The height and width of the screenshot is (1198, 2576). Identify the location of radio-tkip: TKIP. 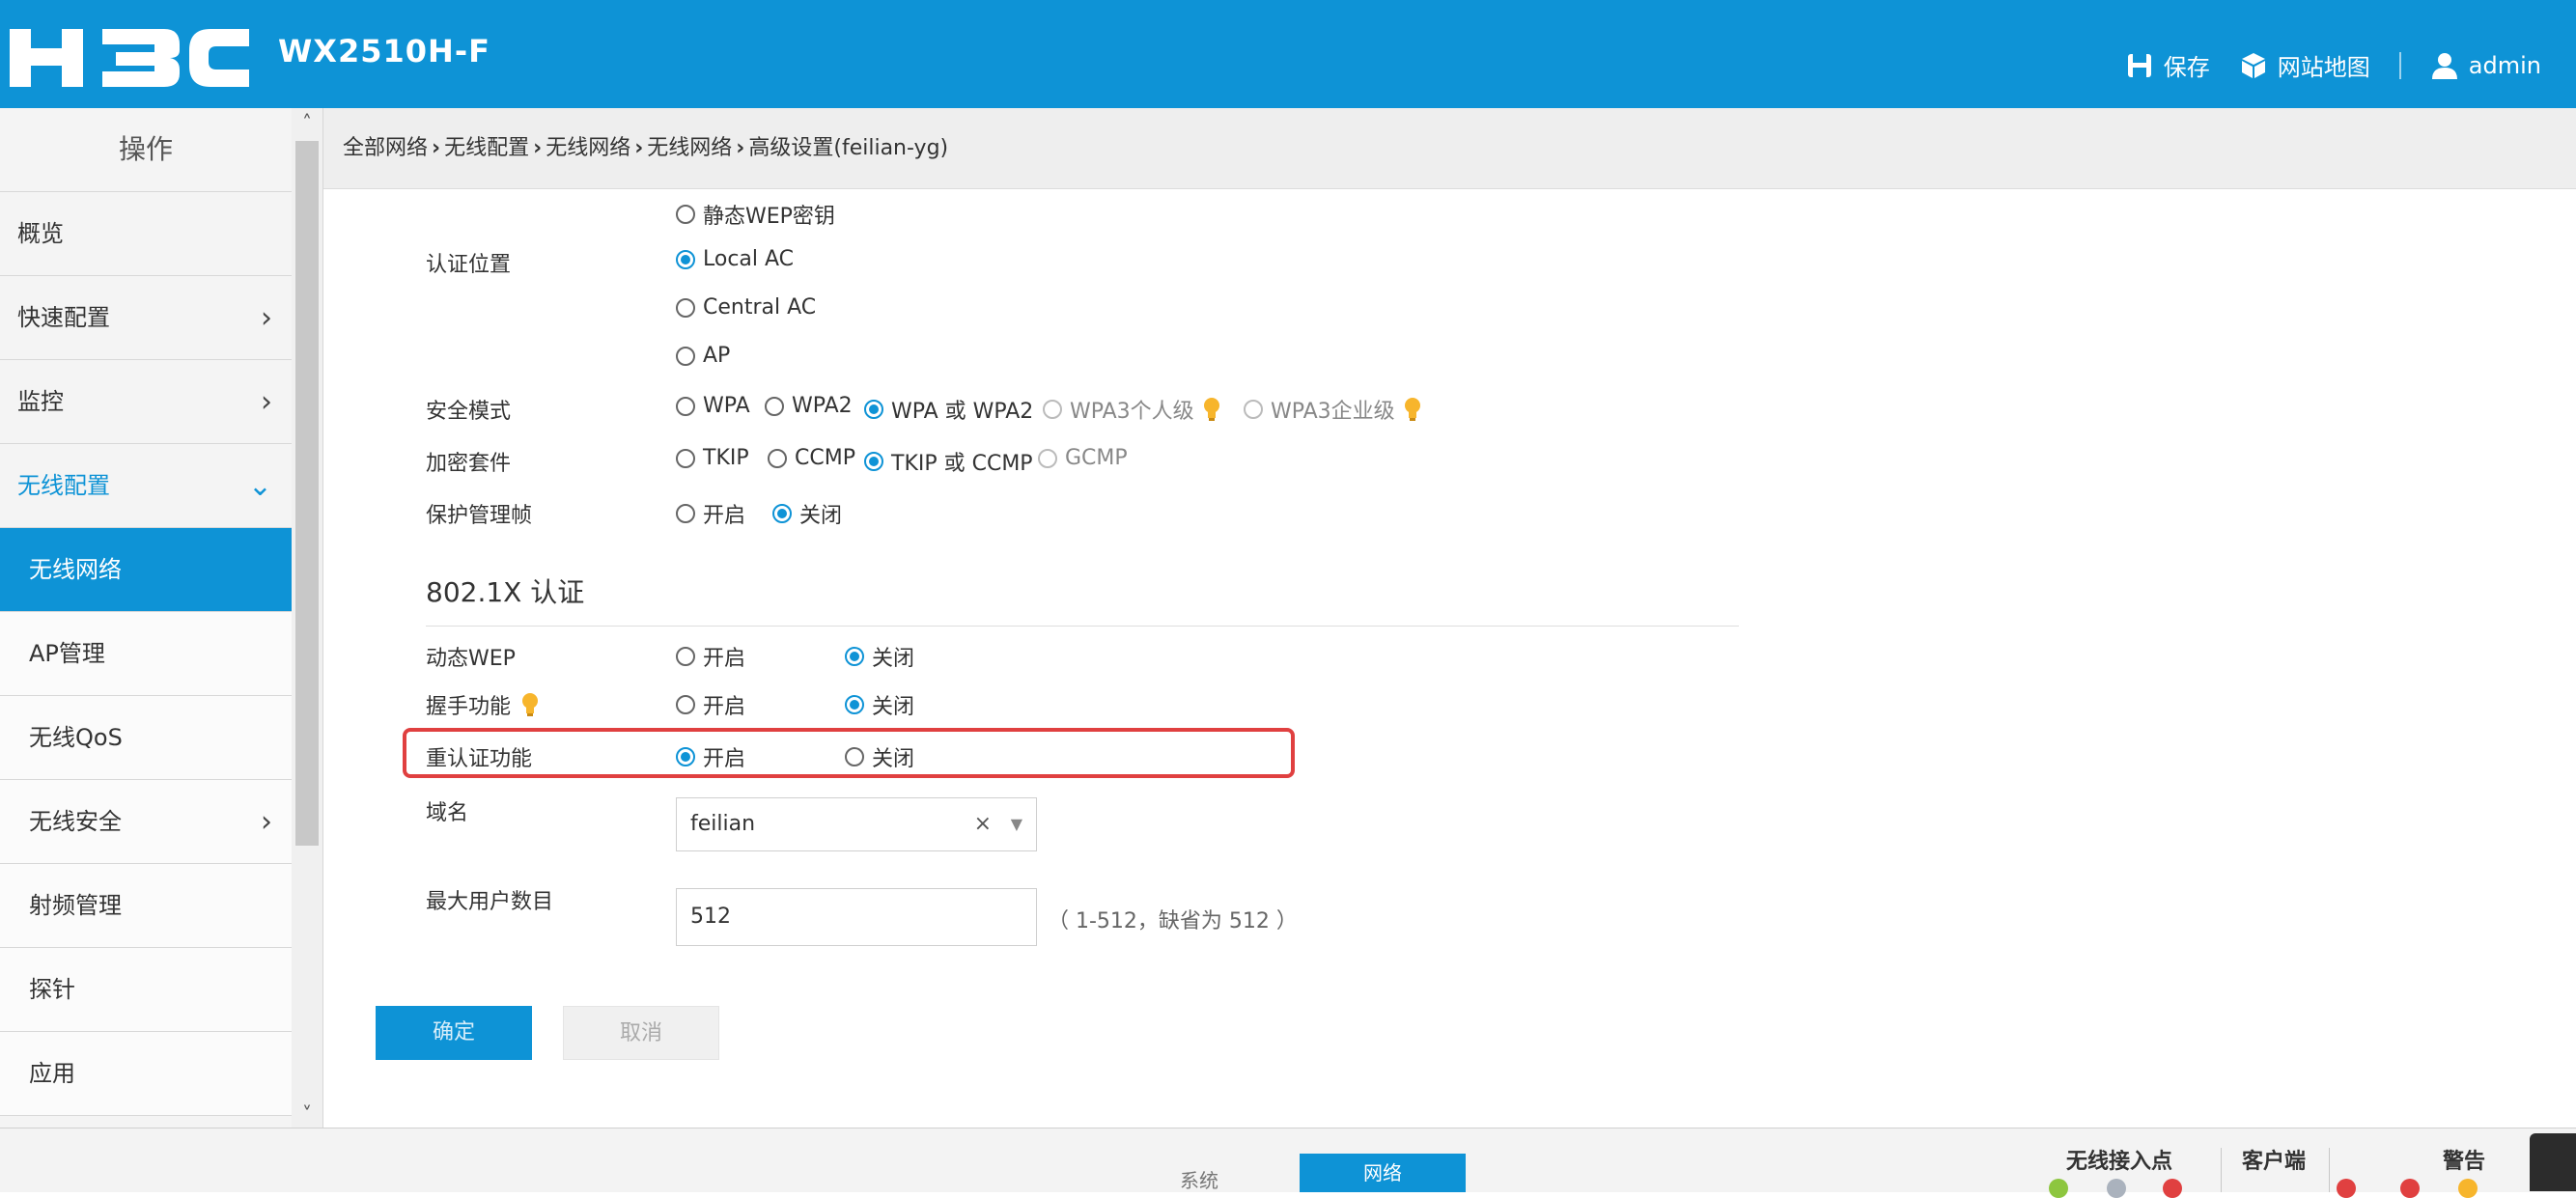
(713, 458).